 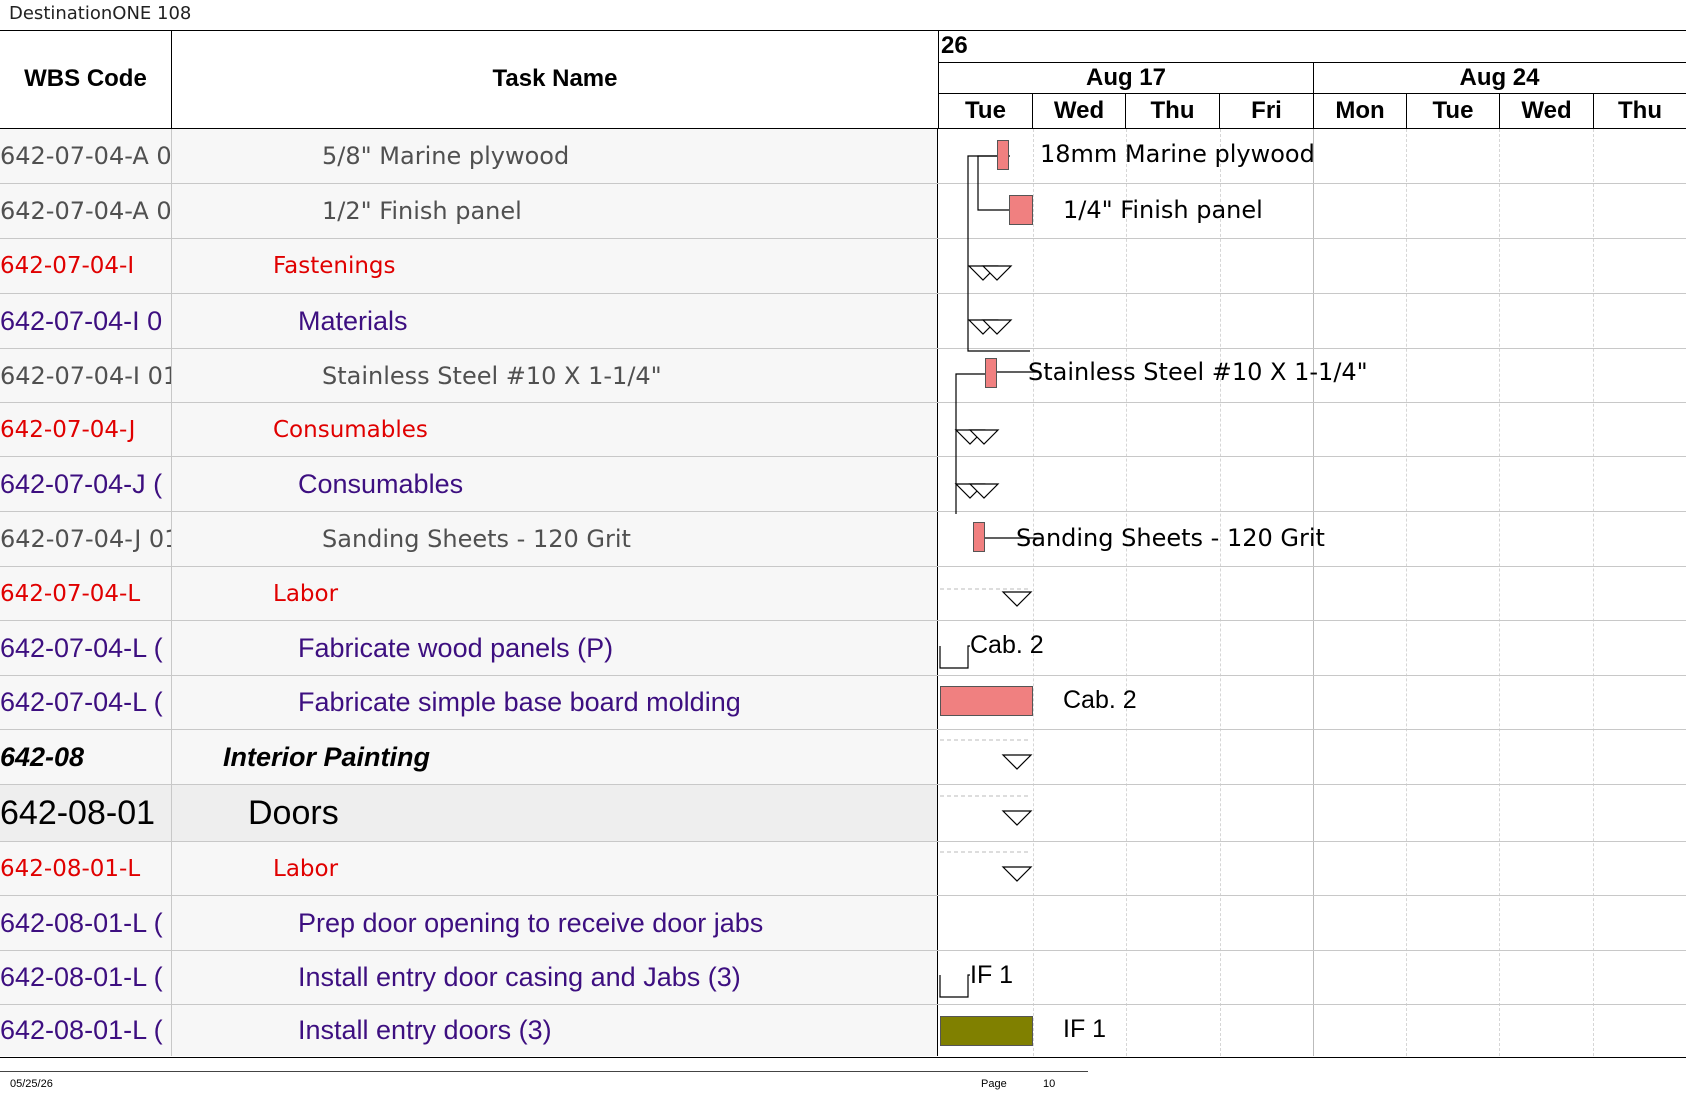 I want to click on footer-page-number: 10, so click(x=1049, y=1084).